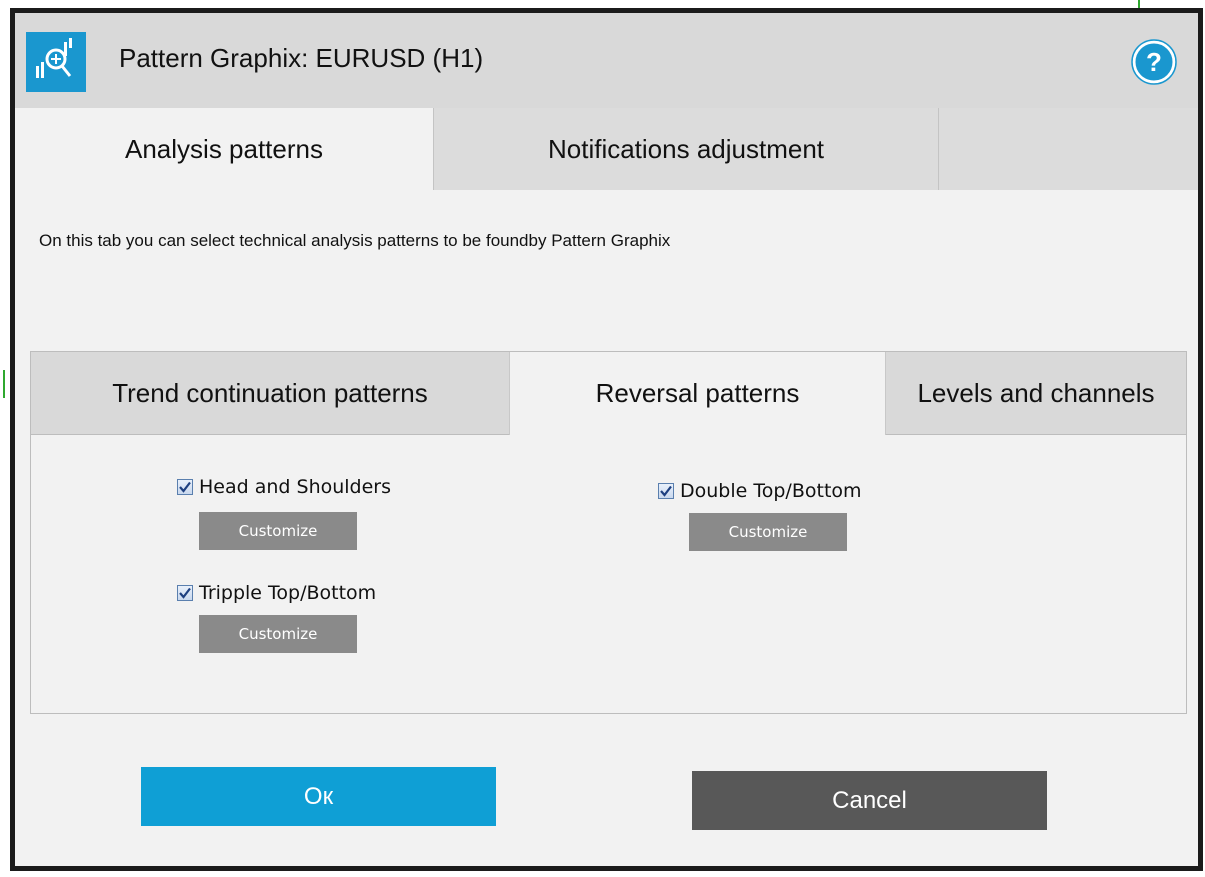 Image resolution: width=1205 pixels, height=877 pixels. Describe the element at coordinates (1068, 149) in the screenshot. I see `tab-bar-filler` at that location.